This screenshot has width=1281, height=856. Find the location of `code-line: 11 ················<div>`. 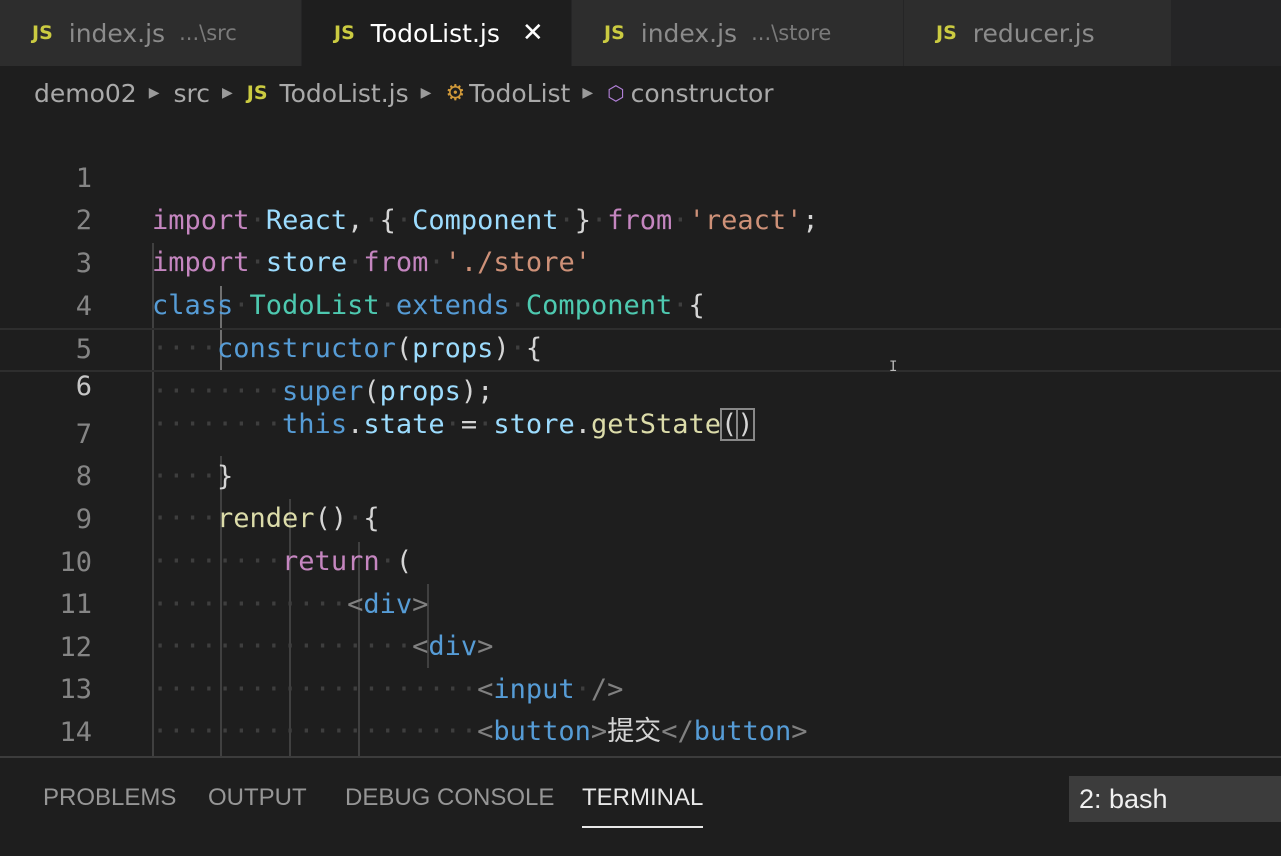

code-line: 11 ················<div> is located at coordinates (640, 602).